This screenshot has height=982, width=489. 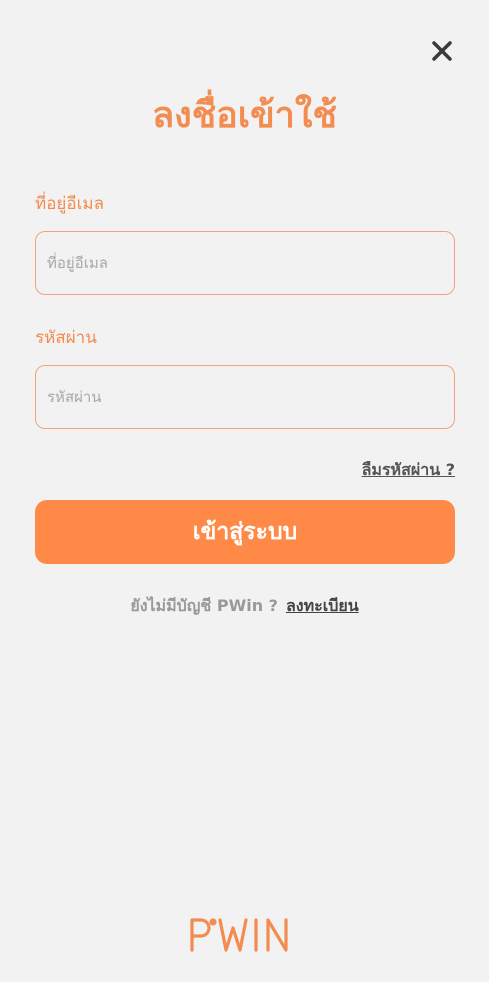 I want to click on page-title: ลงชื่อเข้าใช้, so click(x=244, y=115).